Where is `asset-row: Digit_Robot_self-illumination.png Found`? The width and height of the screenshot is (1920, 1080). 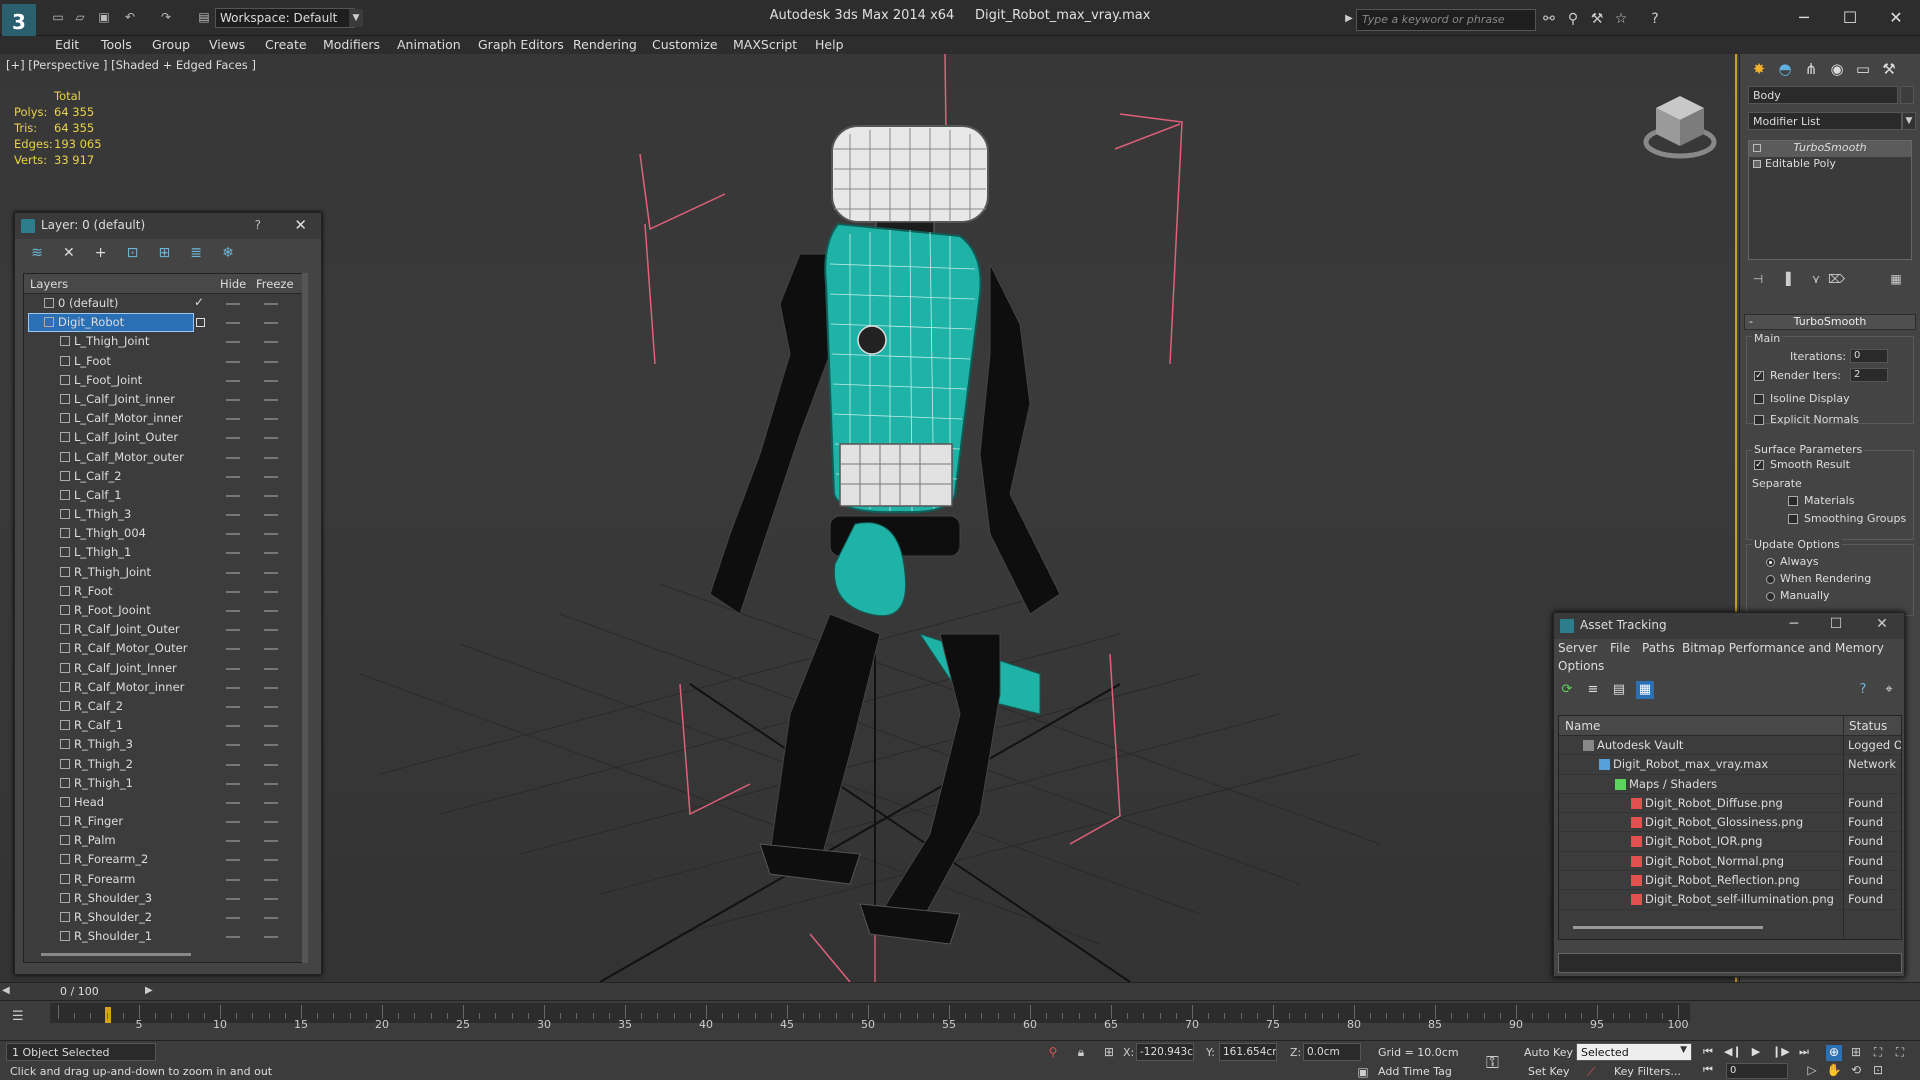 asset-row: Digit_Robot_self-illumination.png Found is located at coordinates (1730, 900).